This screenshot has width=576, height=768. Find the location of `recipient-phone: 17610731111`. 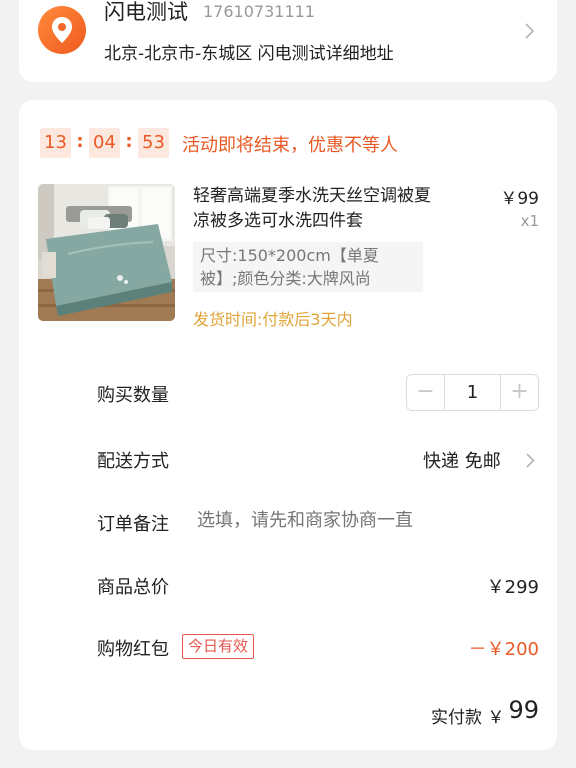

recipient-phone: 17610731111 is located at coordinates (259, 11).